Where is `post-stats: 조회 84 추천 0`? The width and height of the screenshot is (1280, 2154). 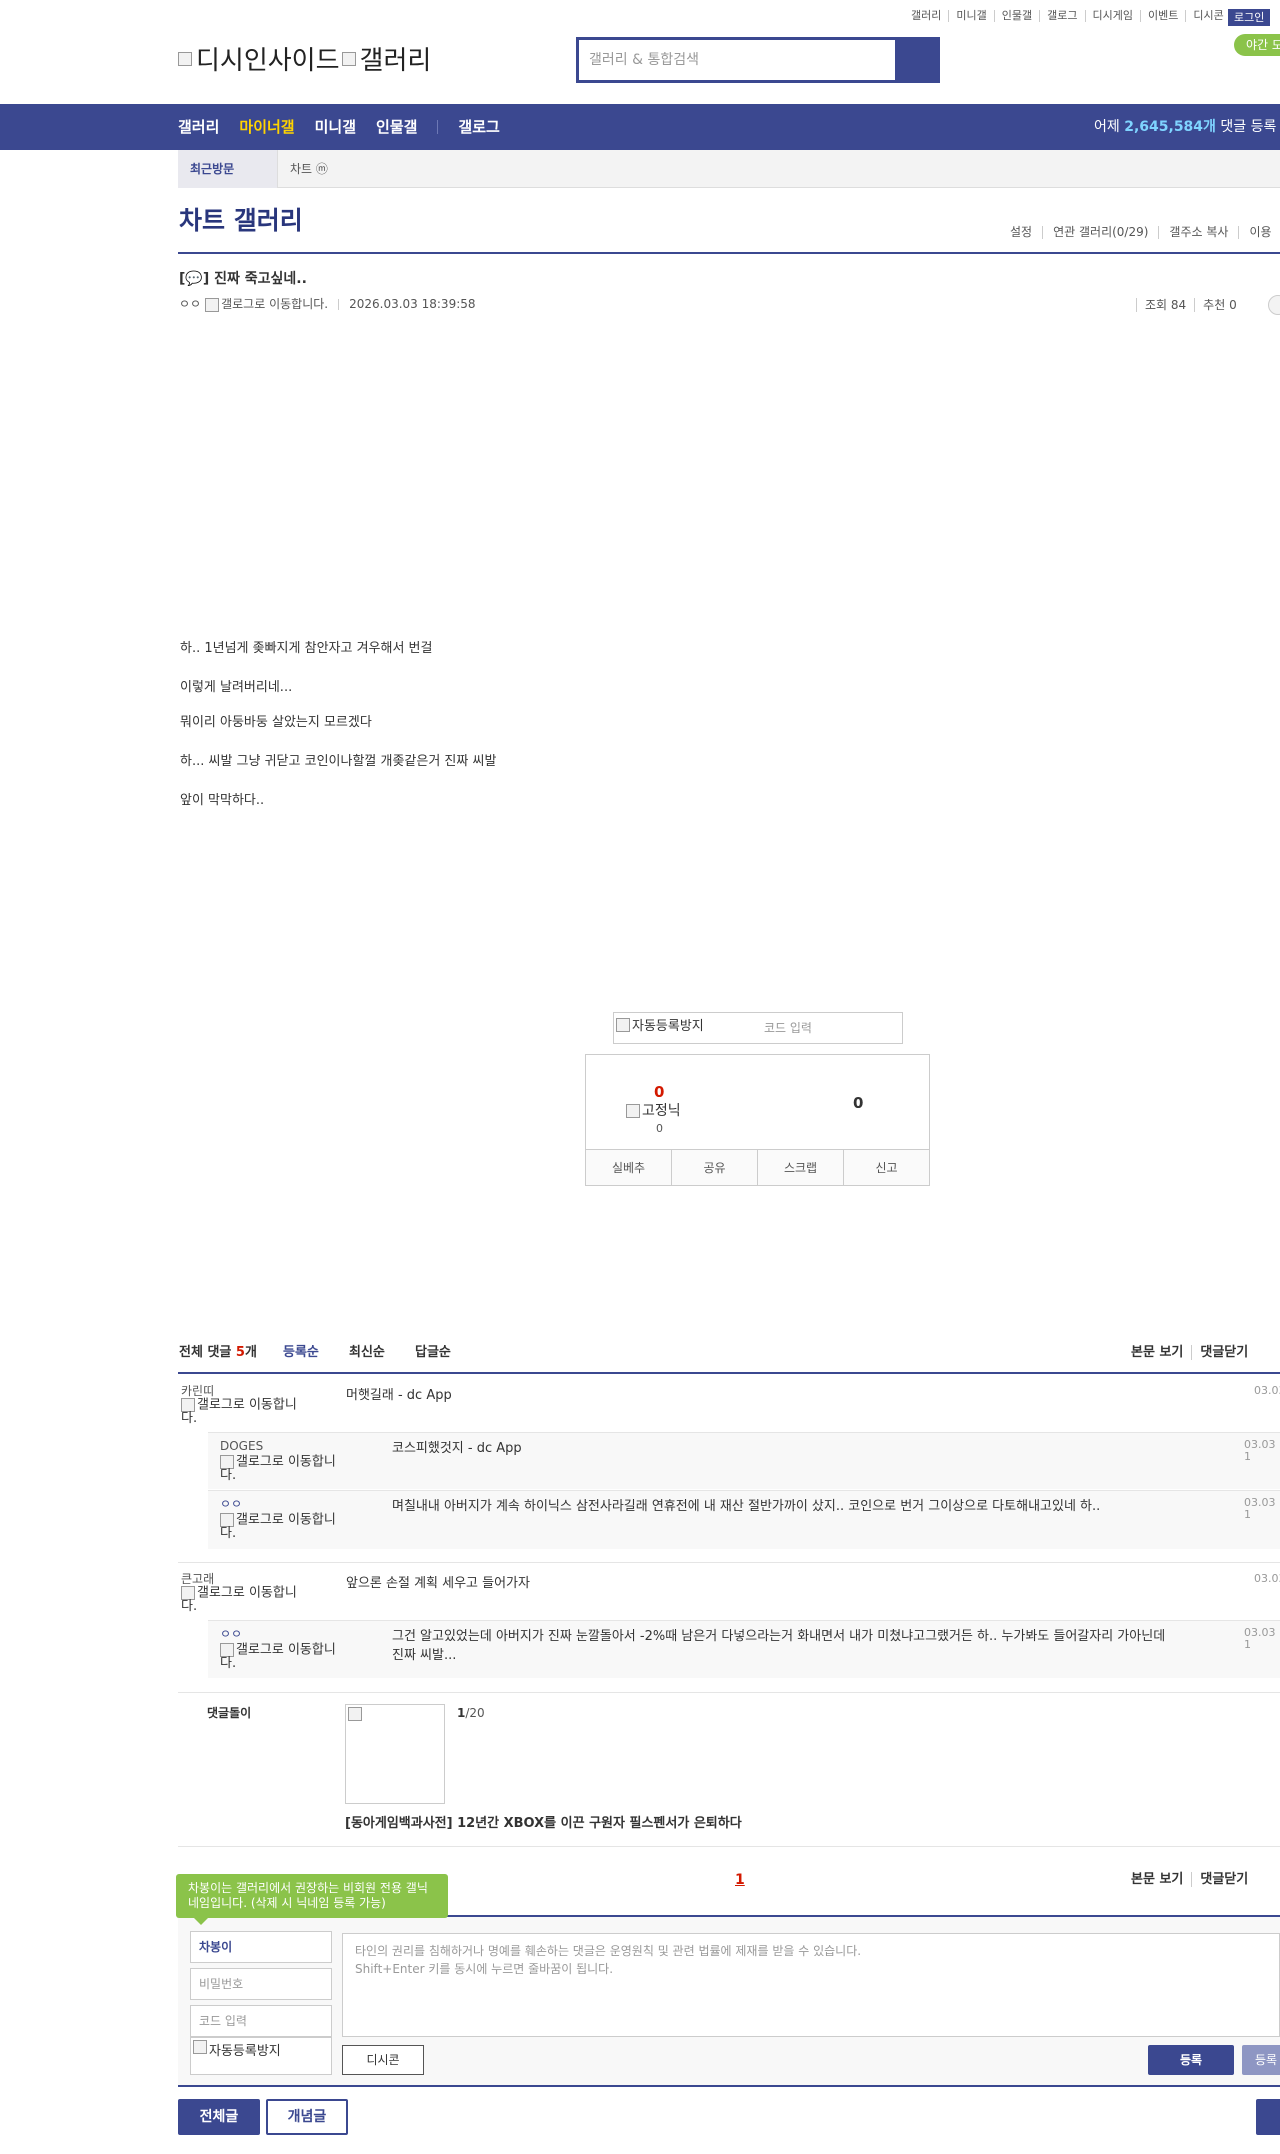 post-stats: 조회 84 추천 0 is located at coordinates (1190, 305).